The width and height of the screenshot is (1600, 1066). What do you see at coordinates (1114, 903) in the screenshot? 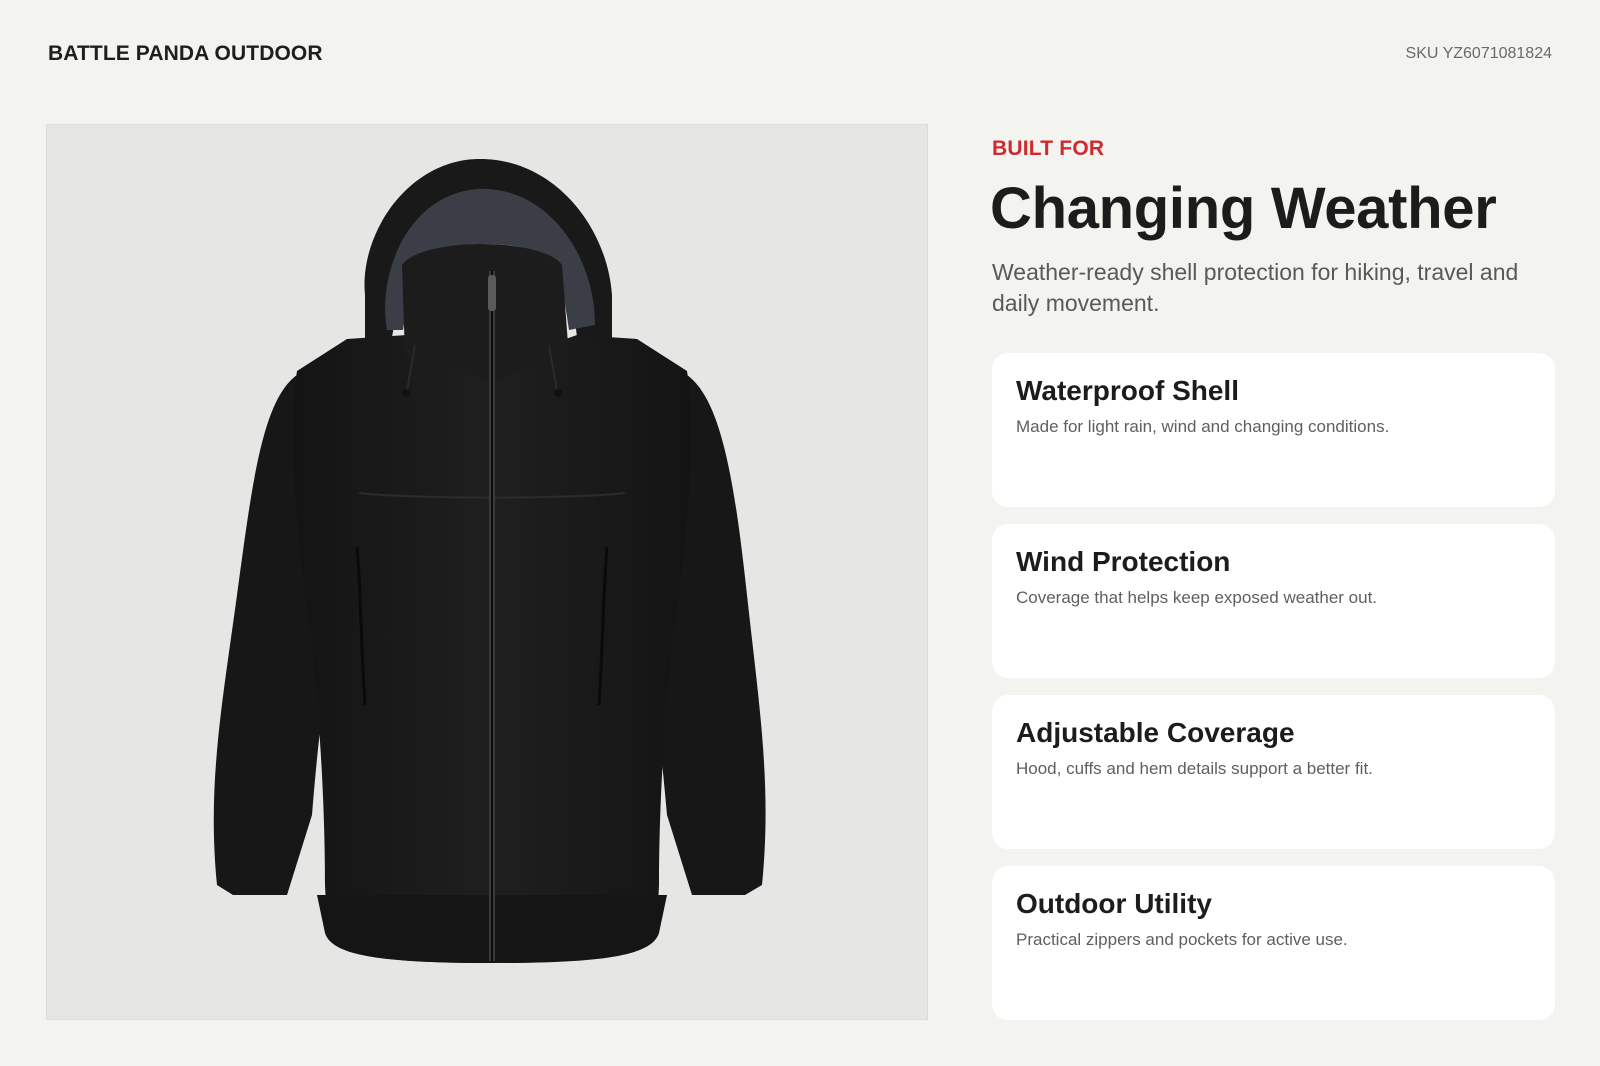
I see `feature-title: Outdoor Utility` at bounding box center [1114, 903].